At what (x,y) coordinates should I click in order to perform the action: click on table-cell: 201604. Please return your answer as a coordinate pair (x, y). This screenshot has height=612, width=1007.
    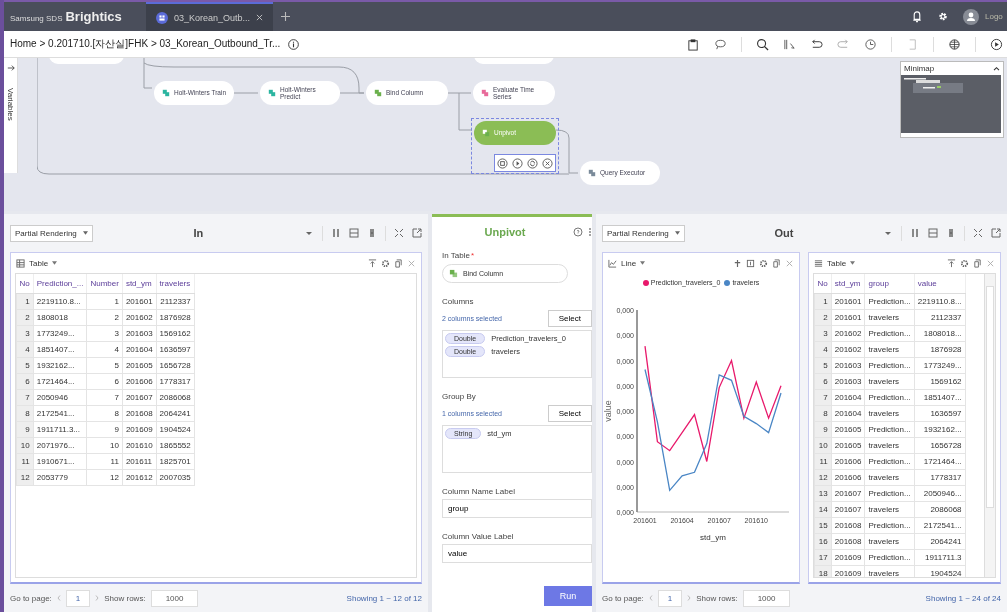
    Looking at the image, I should click on (848, 413).